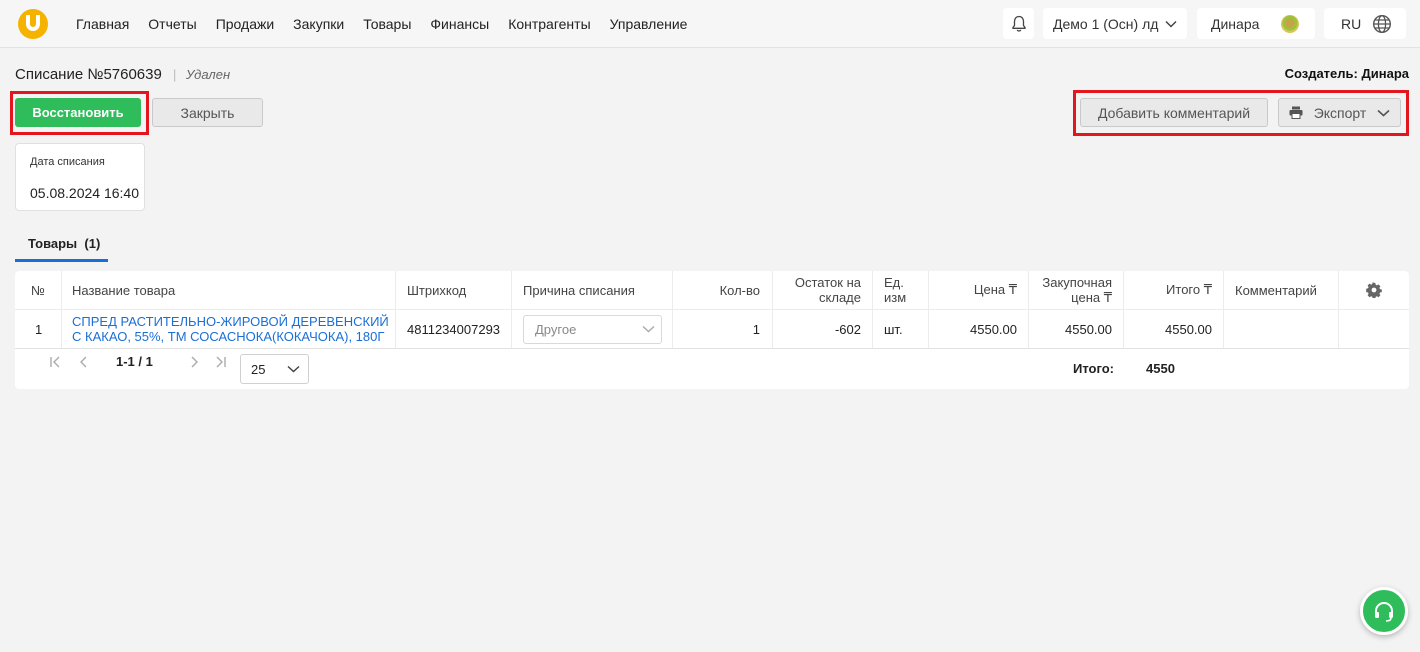  I want to click on user-menu: Динара, so click(1256, 23).